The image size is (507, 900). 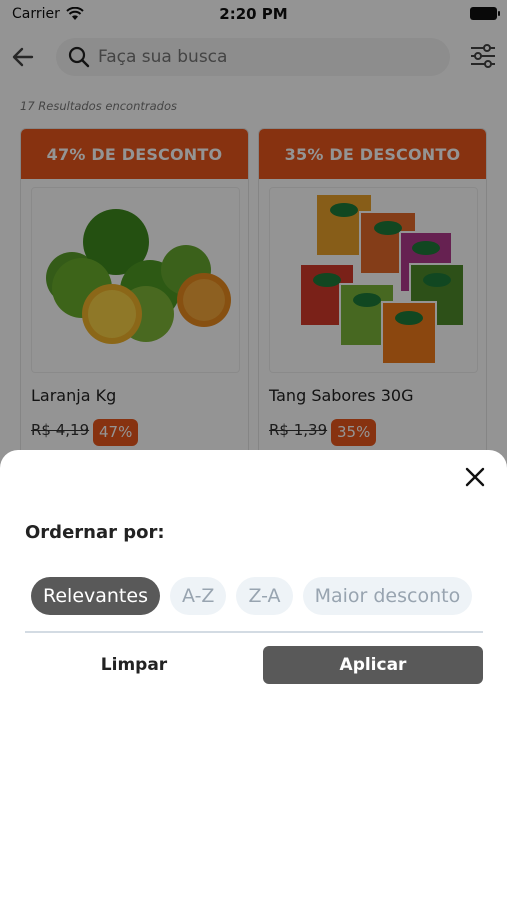 I want to click on sort-option-z-a: Z-A, so click(x=264, y=596).